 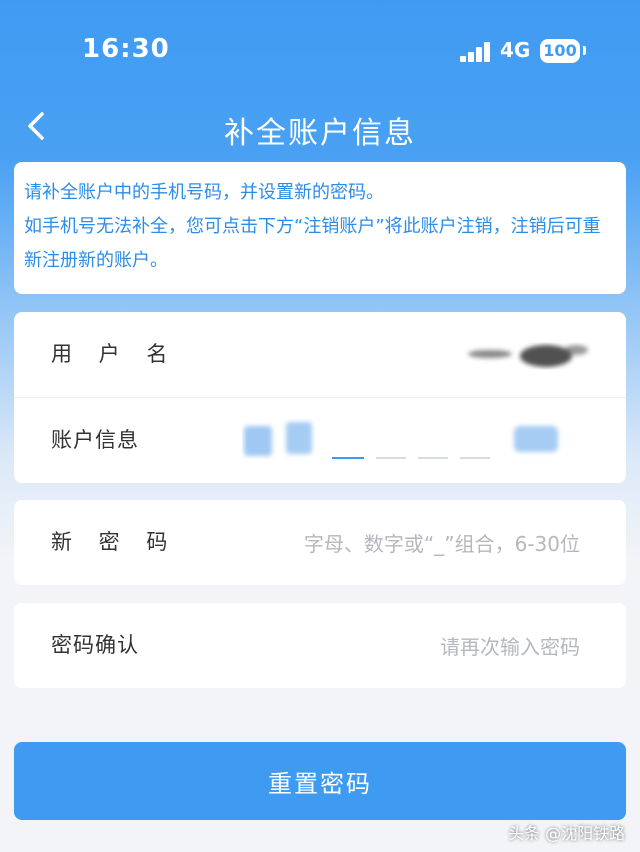 I want to click on confirm-password-card: 密码确认, so click(x=320, y=646).